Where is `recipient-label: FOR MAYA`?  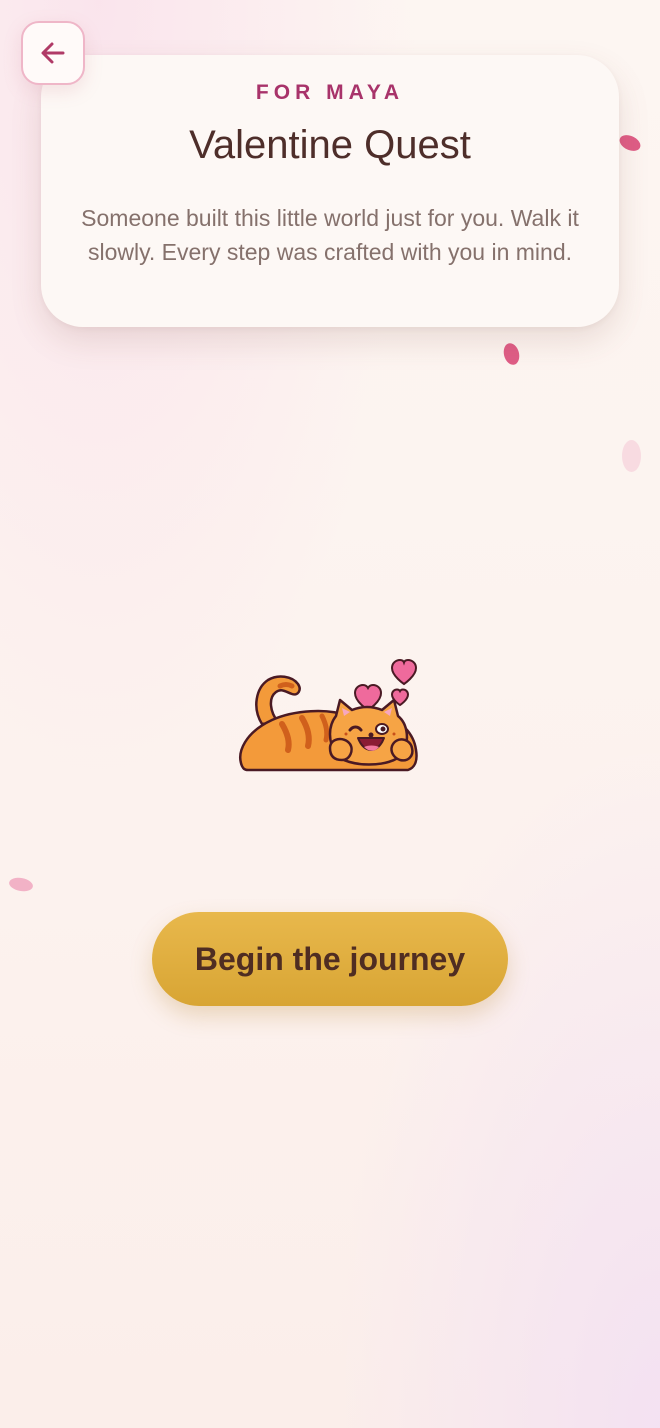 recipient-label: FOR MAYA is located at coordinates (330, 92).